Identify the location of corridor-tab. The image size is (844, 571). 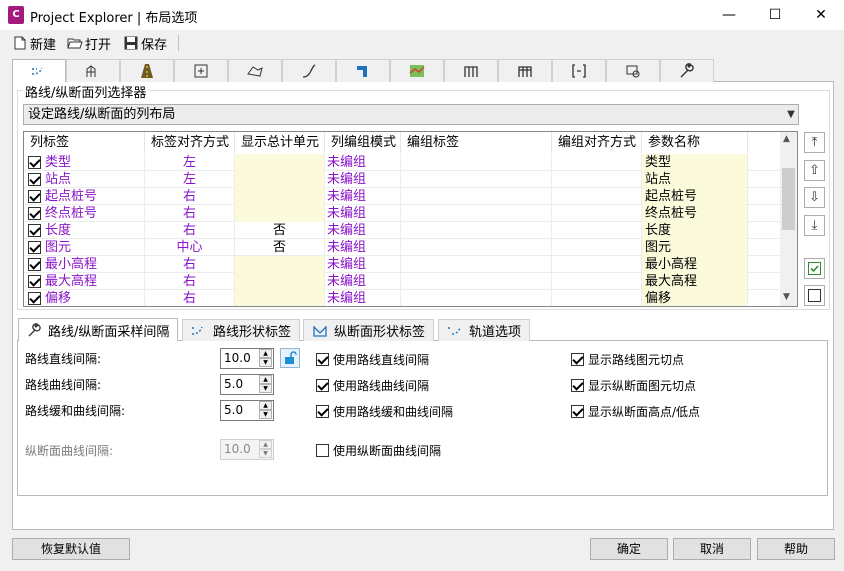
(147, 70).